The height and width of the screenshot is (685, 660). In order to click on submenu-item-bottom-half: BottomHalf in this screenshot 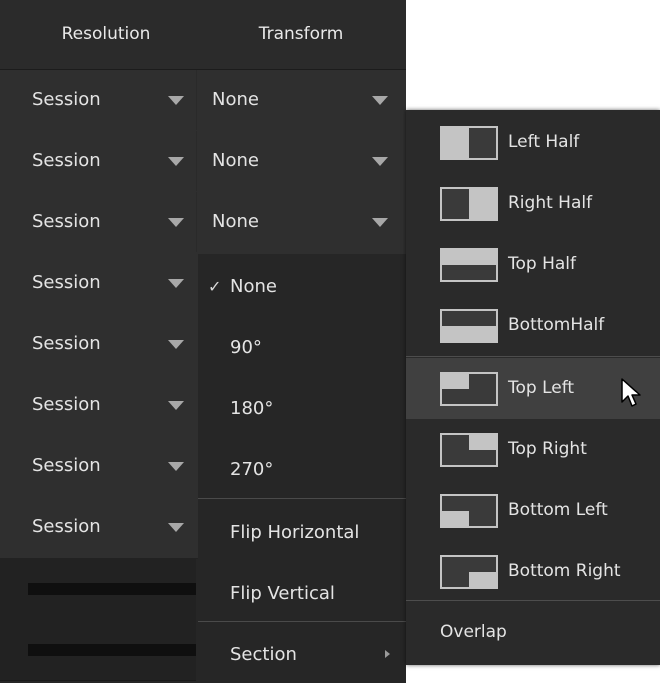, I will do `click(533, 325)`.